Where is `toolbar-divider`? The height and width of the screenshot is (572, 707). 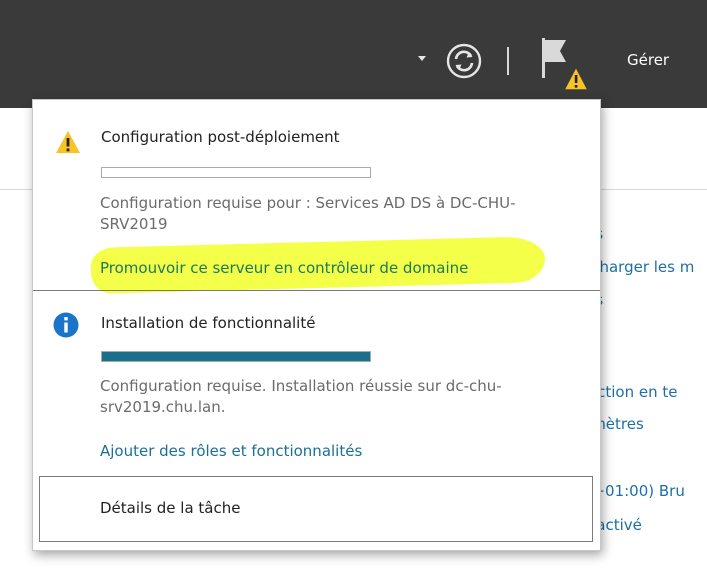 toolbar-divider is located at coordinates (508, 61).